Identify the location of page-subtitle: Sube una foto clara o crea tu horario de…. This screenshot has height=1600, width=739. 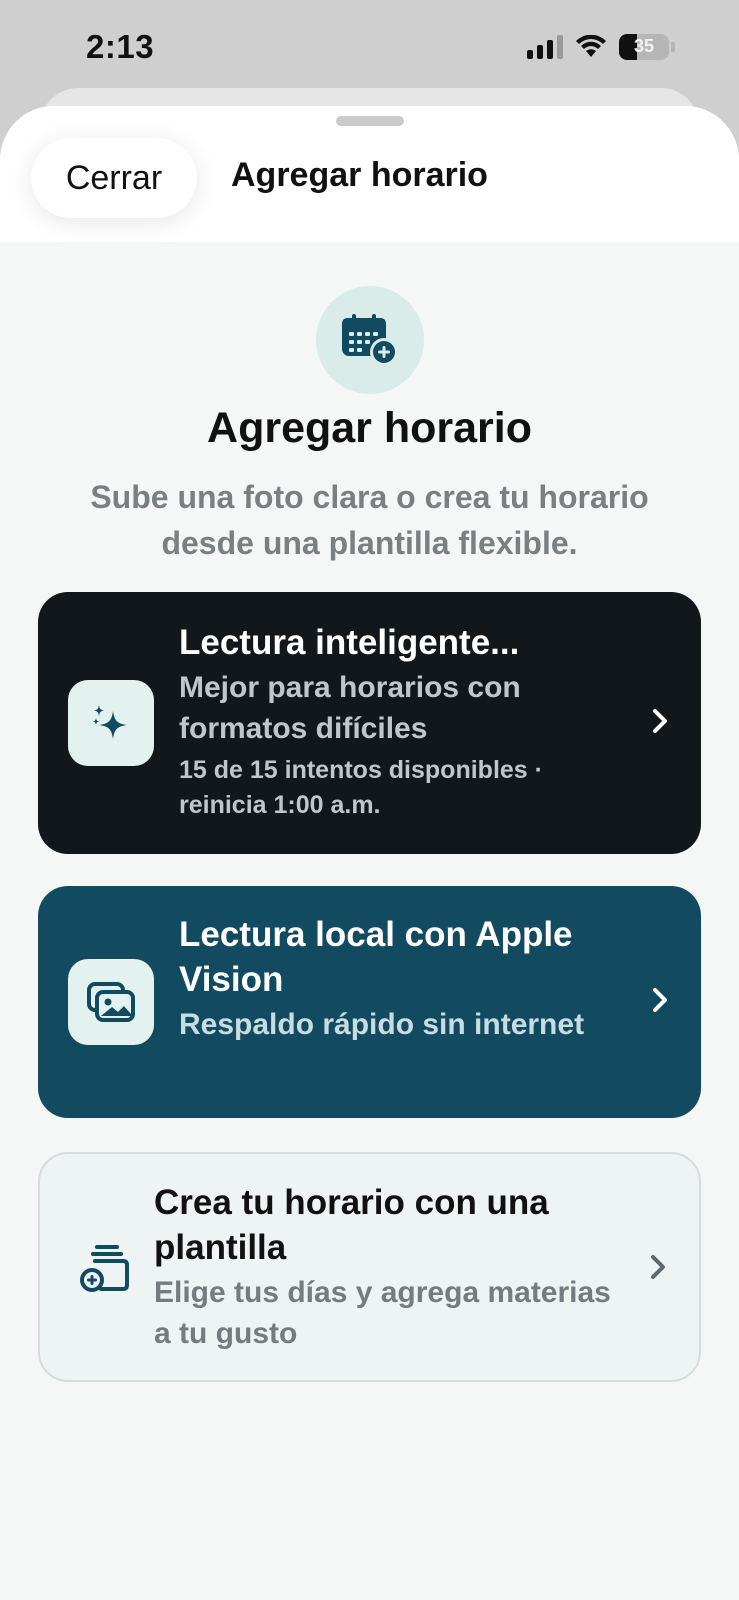
(369, 520).